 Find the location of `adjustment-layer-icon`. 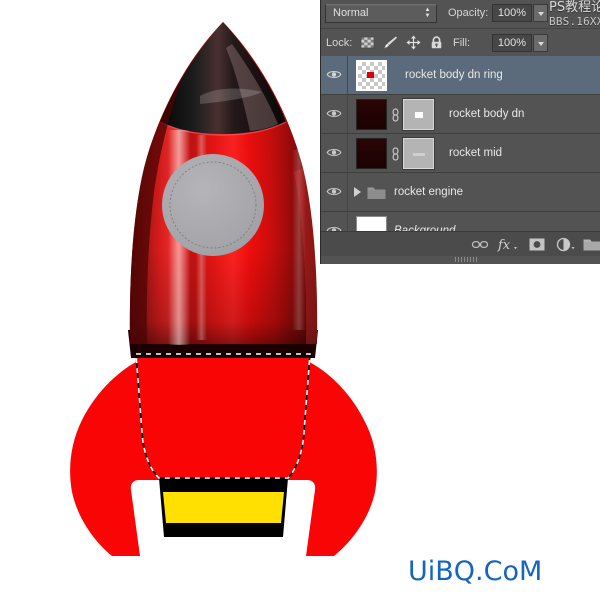

adjustment-layer-icon is located at coordinates (565, 244).